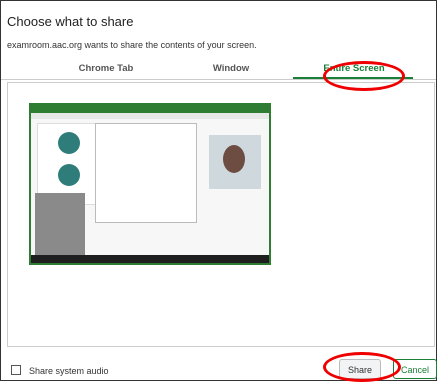  Describe the element at coordinates (70, 21) in the screenshot. I see `dialog-title: Choose what to share` at that location.